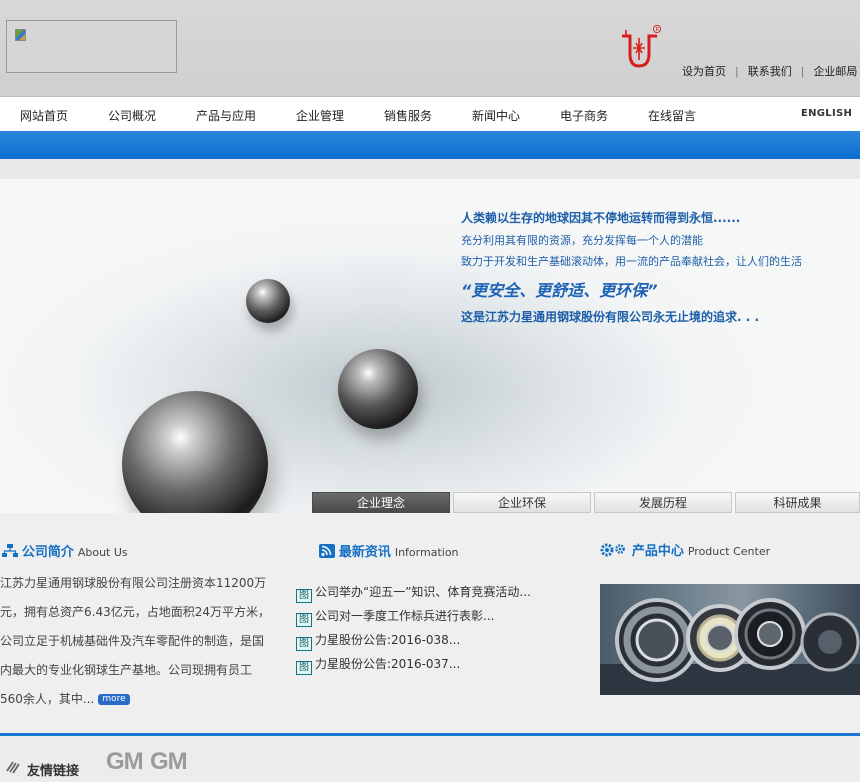 The height and width of the screenshot is (782, 860). Describe the element at coordinates (657, 551) in the screenshot. I see `products-title-cn: 产品中心` at that location.